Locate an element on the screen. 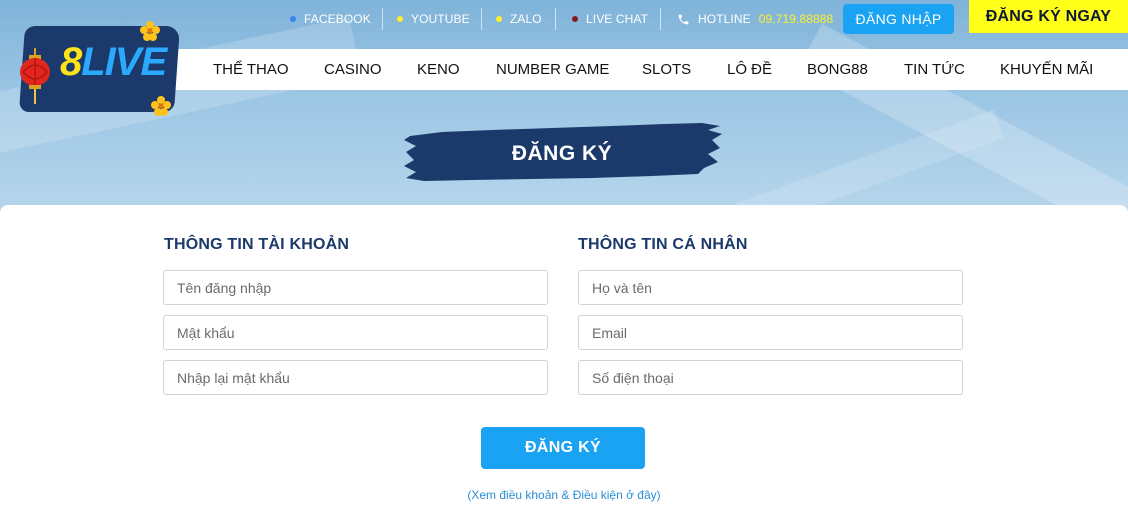 This screenshot has width=1128, height=507. nav-item-bong88: BONG88 is located at coordinates (837, 69).